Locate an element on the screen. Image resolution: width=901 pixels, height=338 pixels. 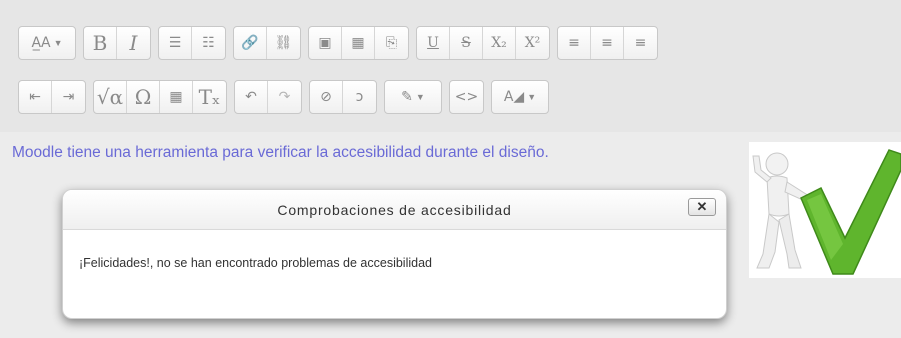
underline-icon: U is located at coordinates (433, 43).